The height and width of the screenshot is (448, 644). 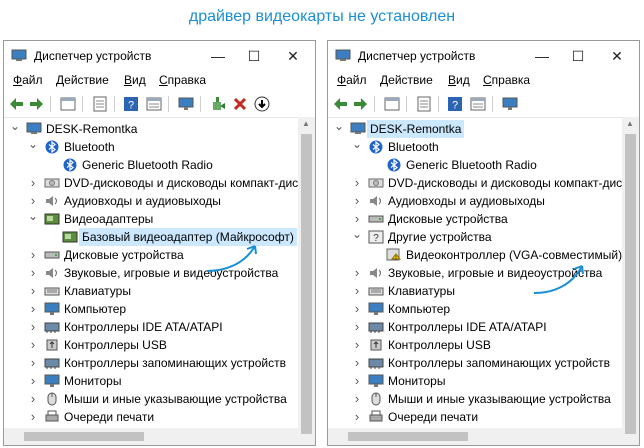 I want to click on download-driver-icon, so click(x=262, y=104).